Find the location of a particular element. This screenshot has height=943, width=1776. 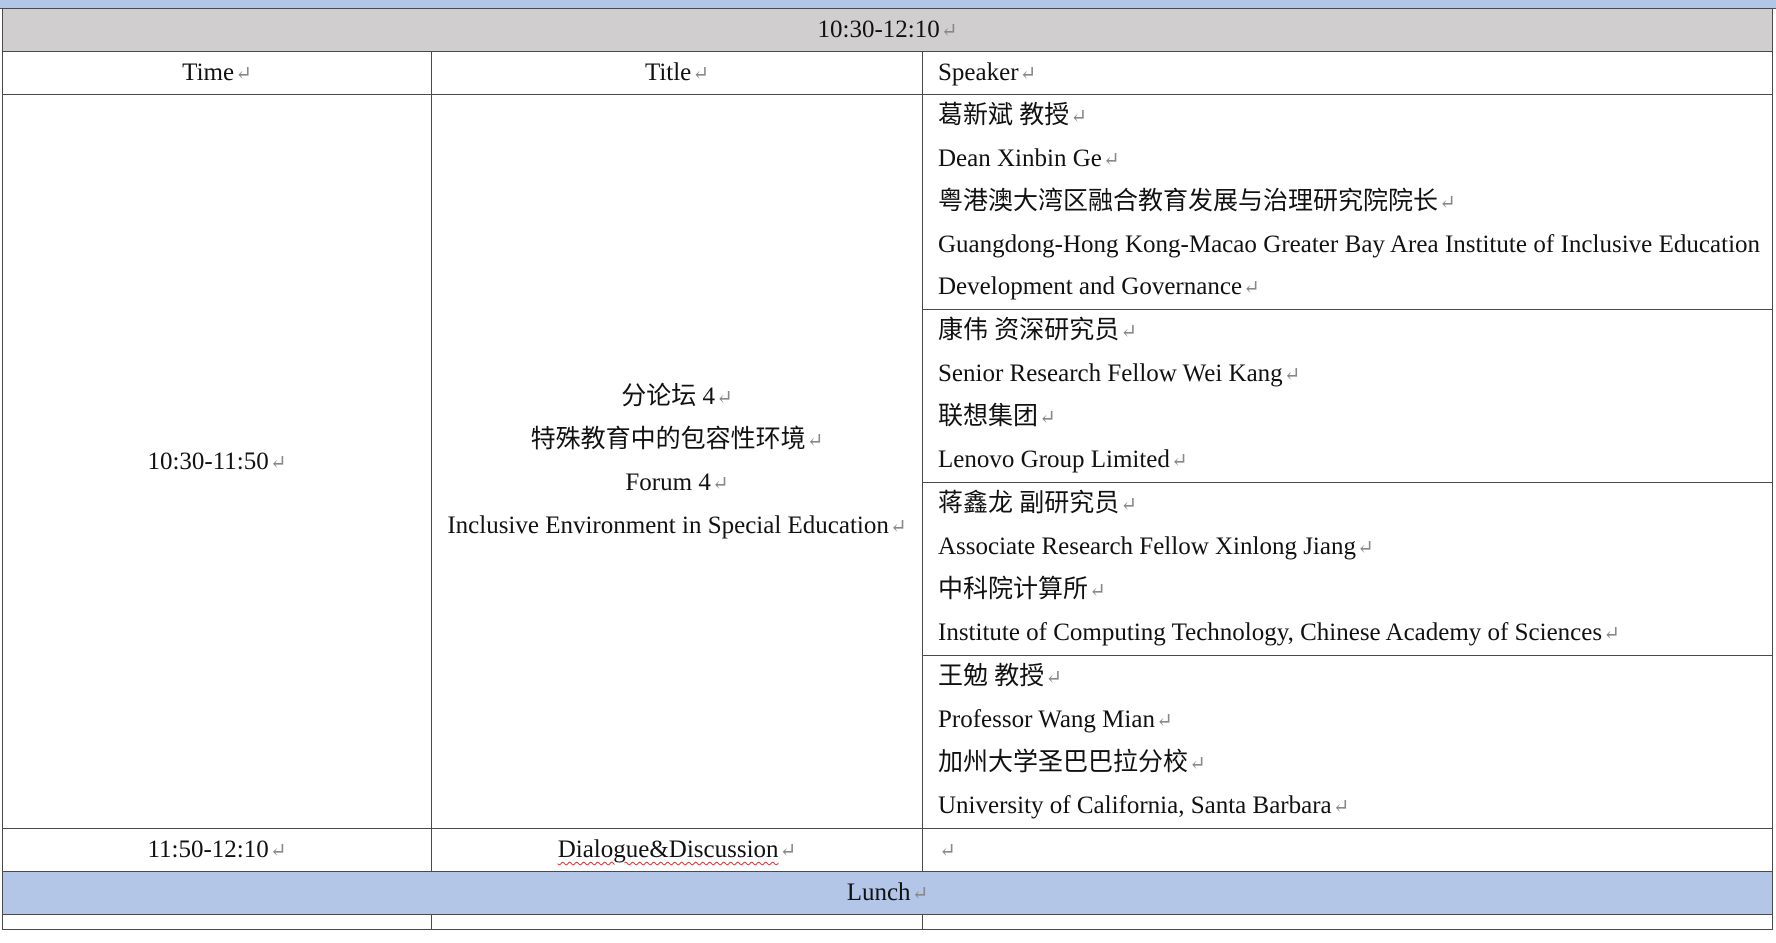

session-band-row: 10:30-12:10 is located at coordinates (887, 30).